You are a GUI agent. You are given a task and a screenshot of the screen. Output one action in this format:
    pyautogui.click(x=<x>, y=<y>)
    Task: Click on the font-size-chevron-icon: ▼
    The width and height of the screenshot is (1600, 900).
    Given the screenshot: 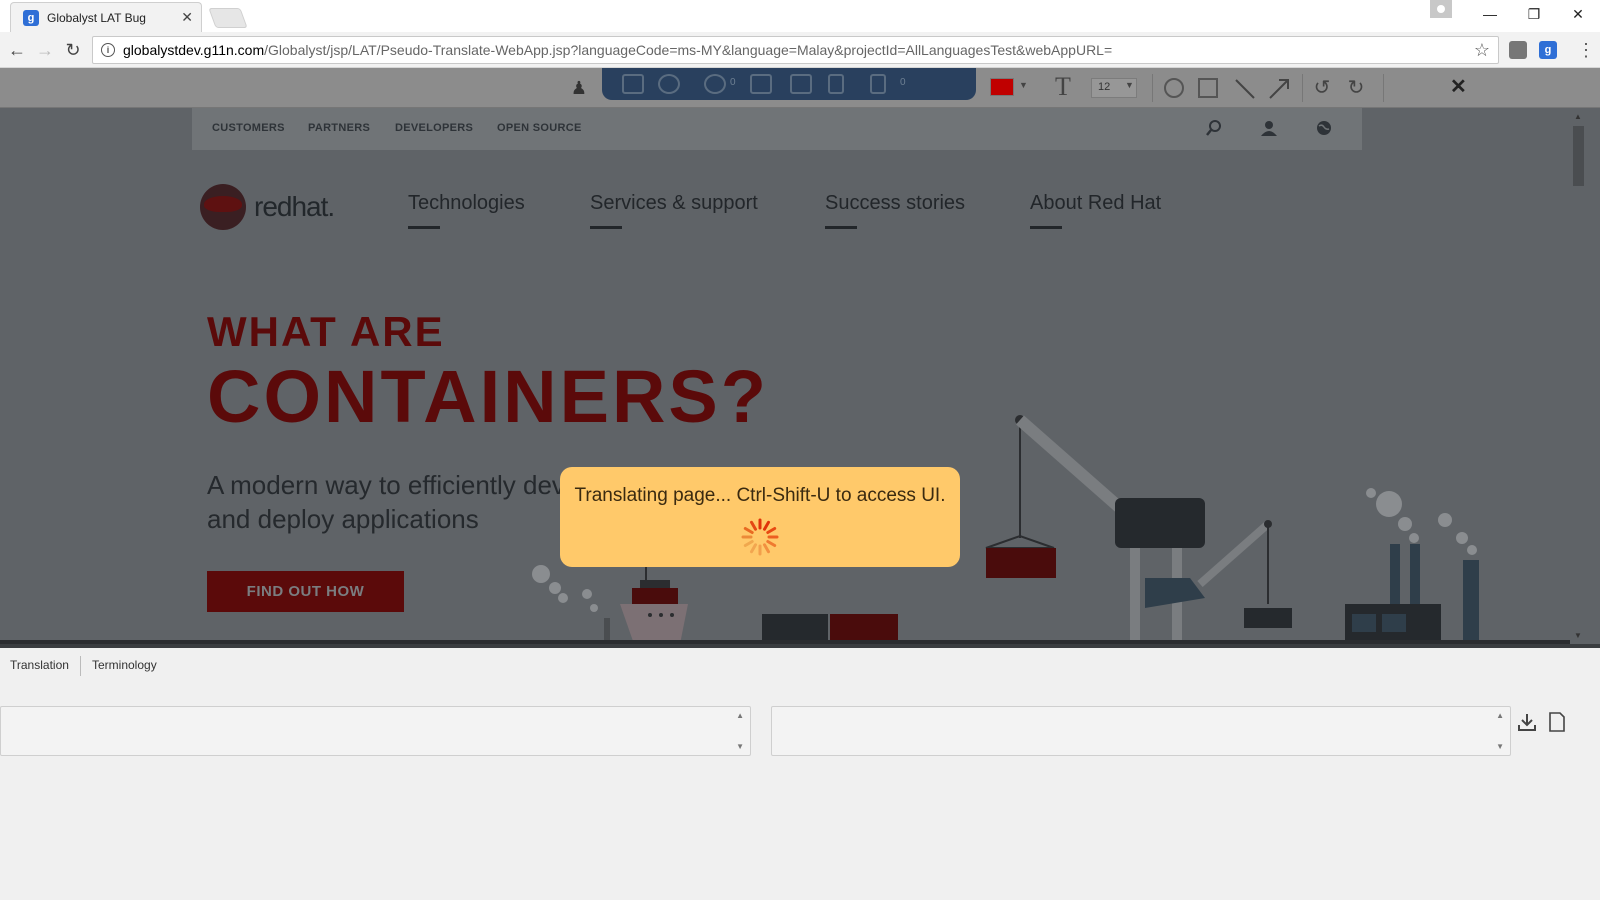 What is the action you would take?
    pyautogui.click(x=1129, y=85)
    